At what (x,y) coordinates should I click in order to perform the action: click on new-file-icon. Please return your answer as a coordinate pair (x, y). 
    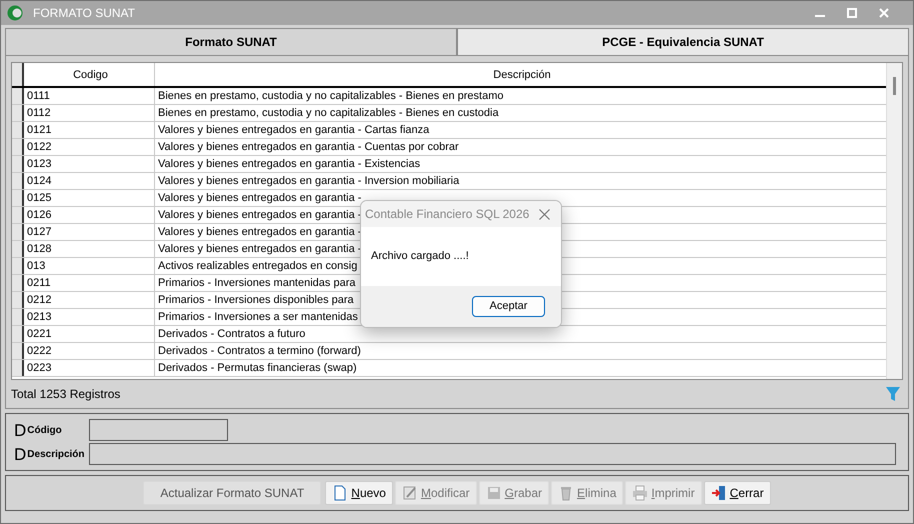
    Looking at the image, I should click on (340, 493).